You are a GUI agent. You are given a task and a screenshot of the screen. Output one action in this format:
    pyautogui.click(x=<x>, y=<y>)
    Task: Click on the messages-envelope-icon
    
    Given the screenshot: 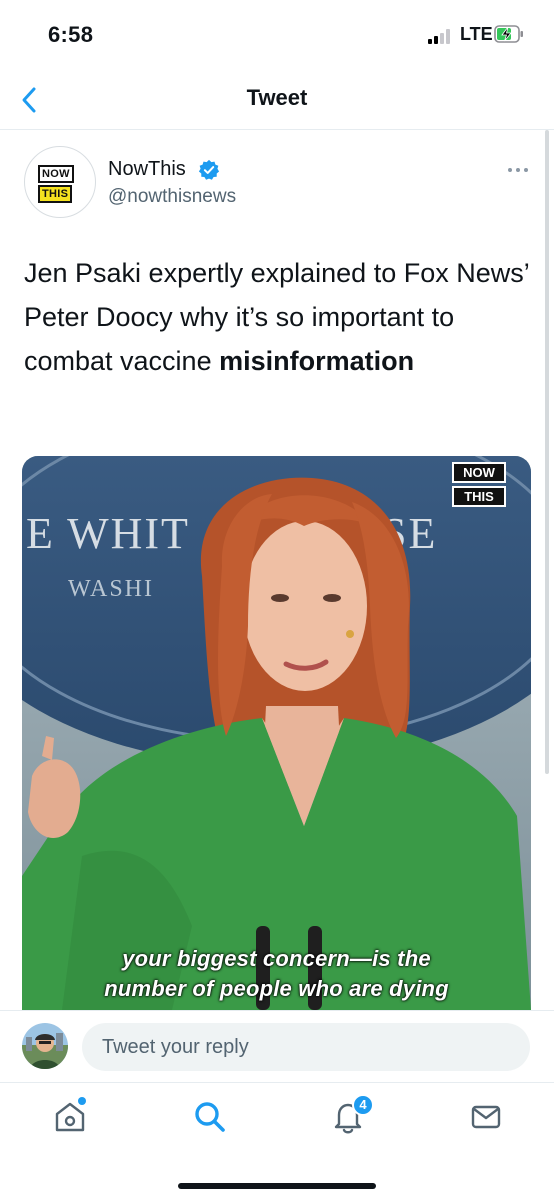 What is the action you would take?
    pyautogui.click(x=486, y=1117)
    